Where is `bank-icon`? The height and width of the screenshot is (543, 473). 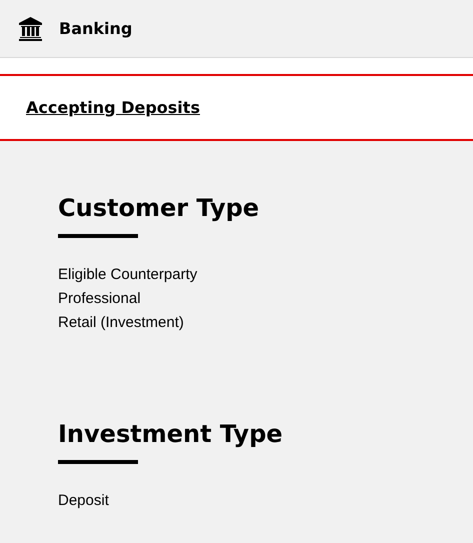 bank-icon is located at coordinates (30, 28).